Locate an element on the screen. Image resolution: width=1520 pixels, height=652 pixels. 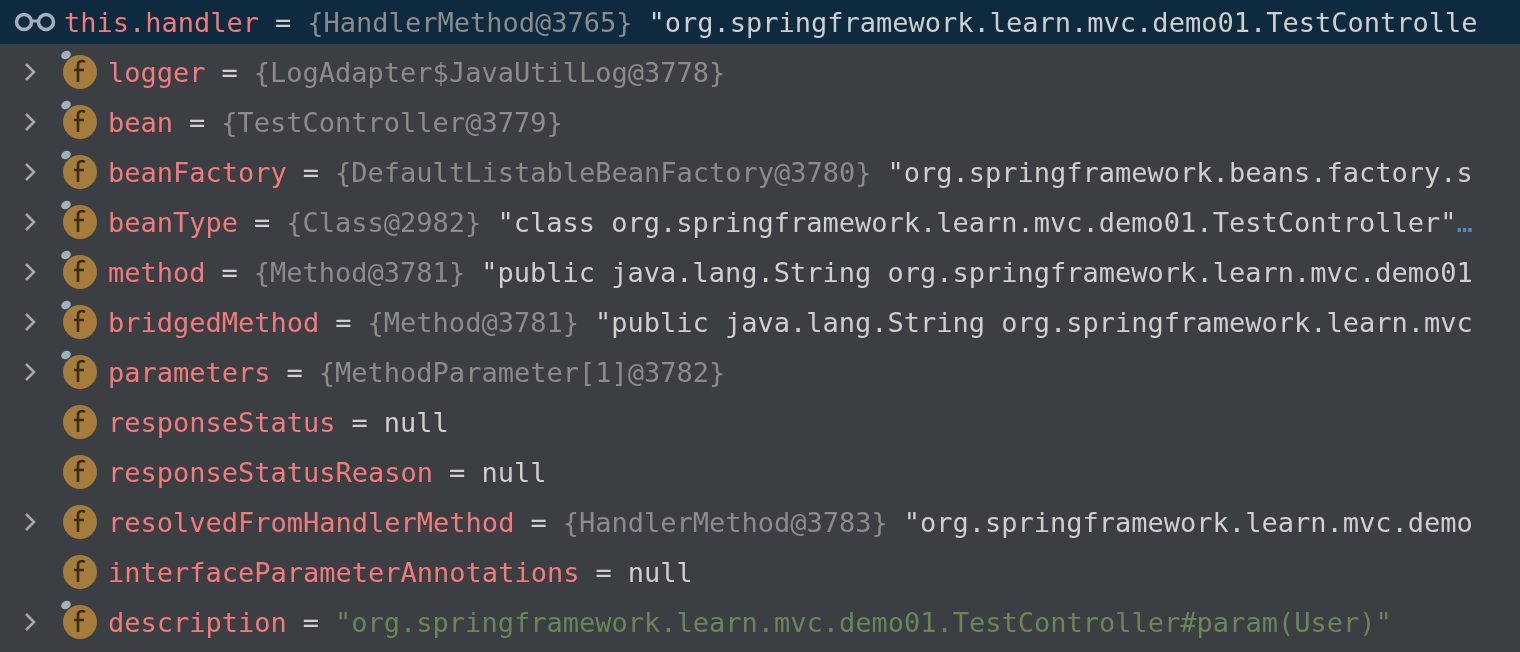
field-name: beanFactory is located at coordinates (197, 172).